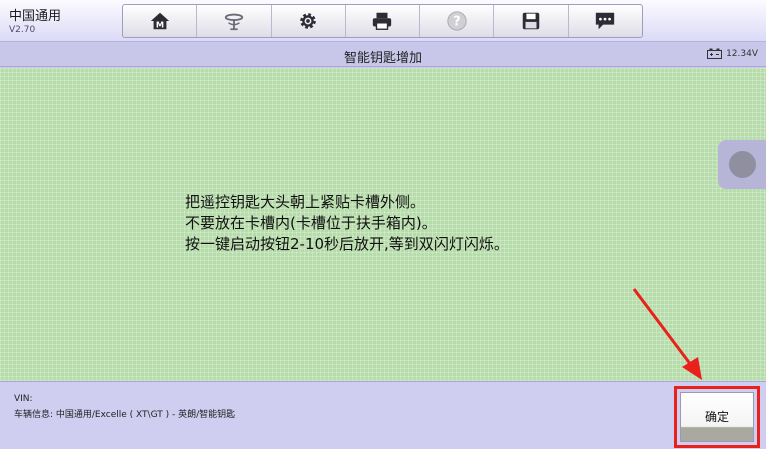  What do you see at coordinates (23, 399) in the screenshot?
I see `vin-label: VIN:` at bounding box center [23, 399].